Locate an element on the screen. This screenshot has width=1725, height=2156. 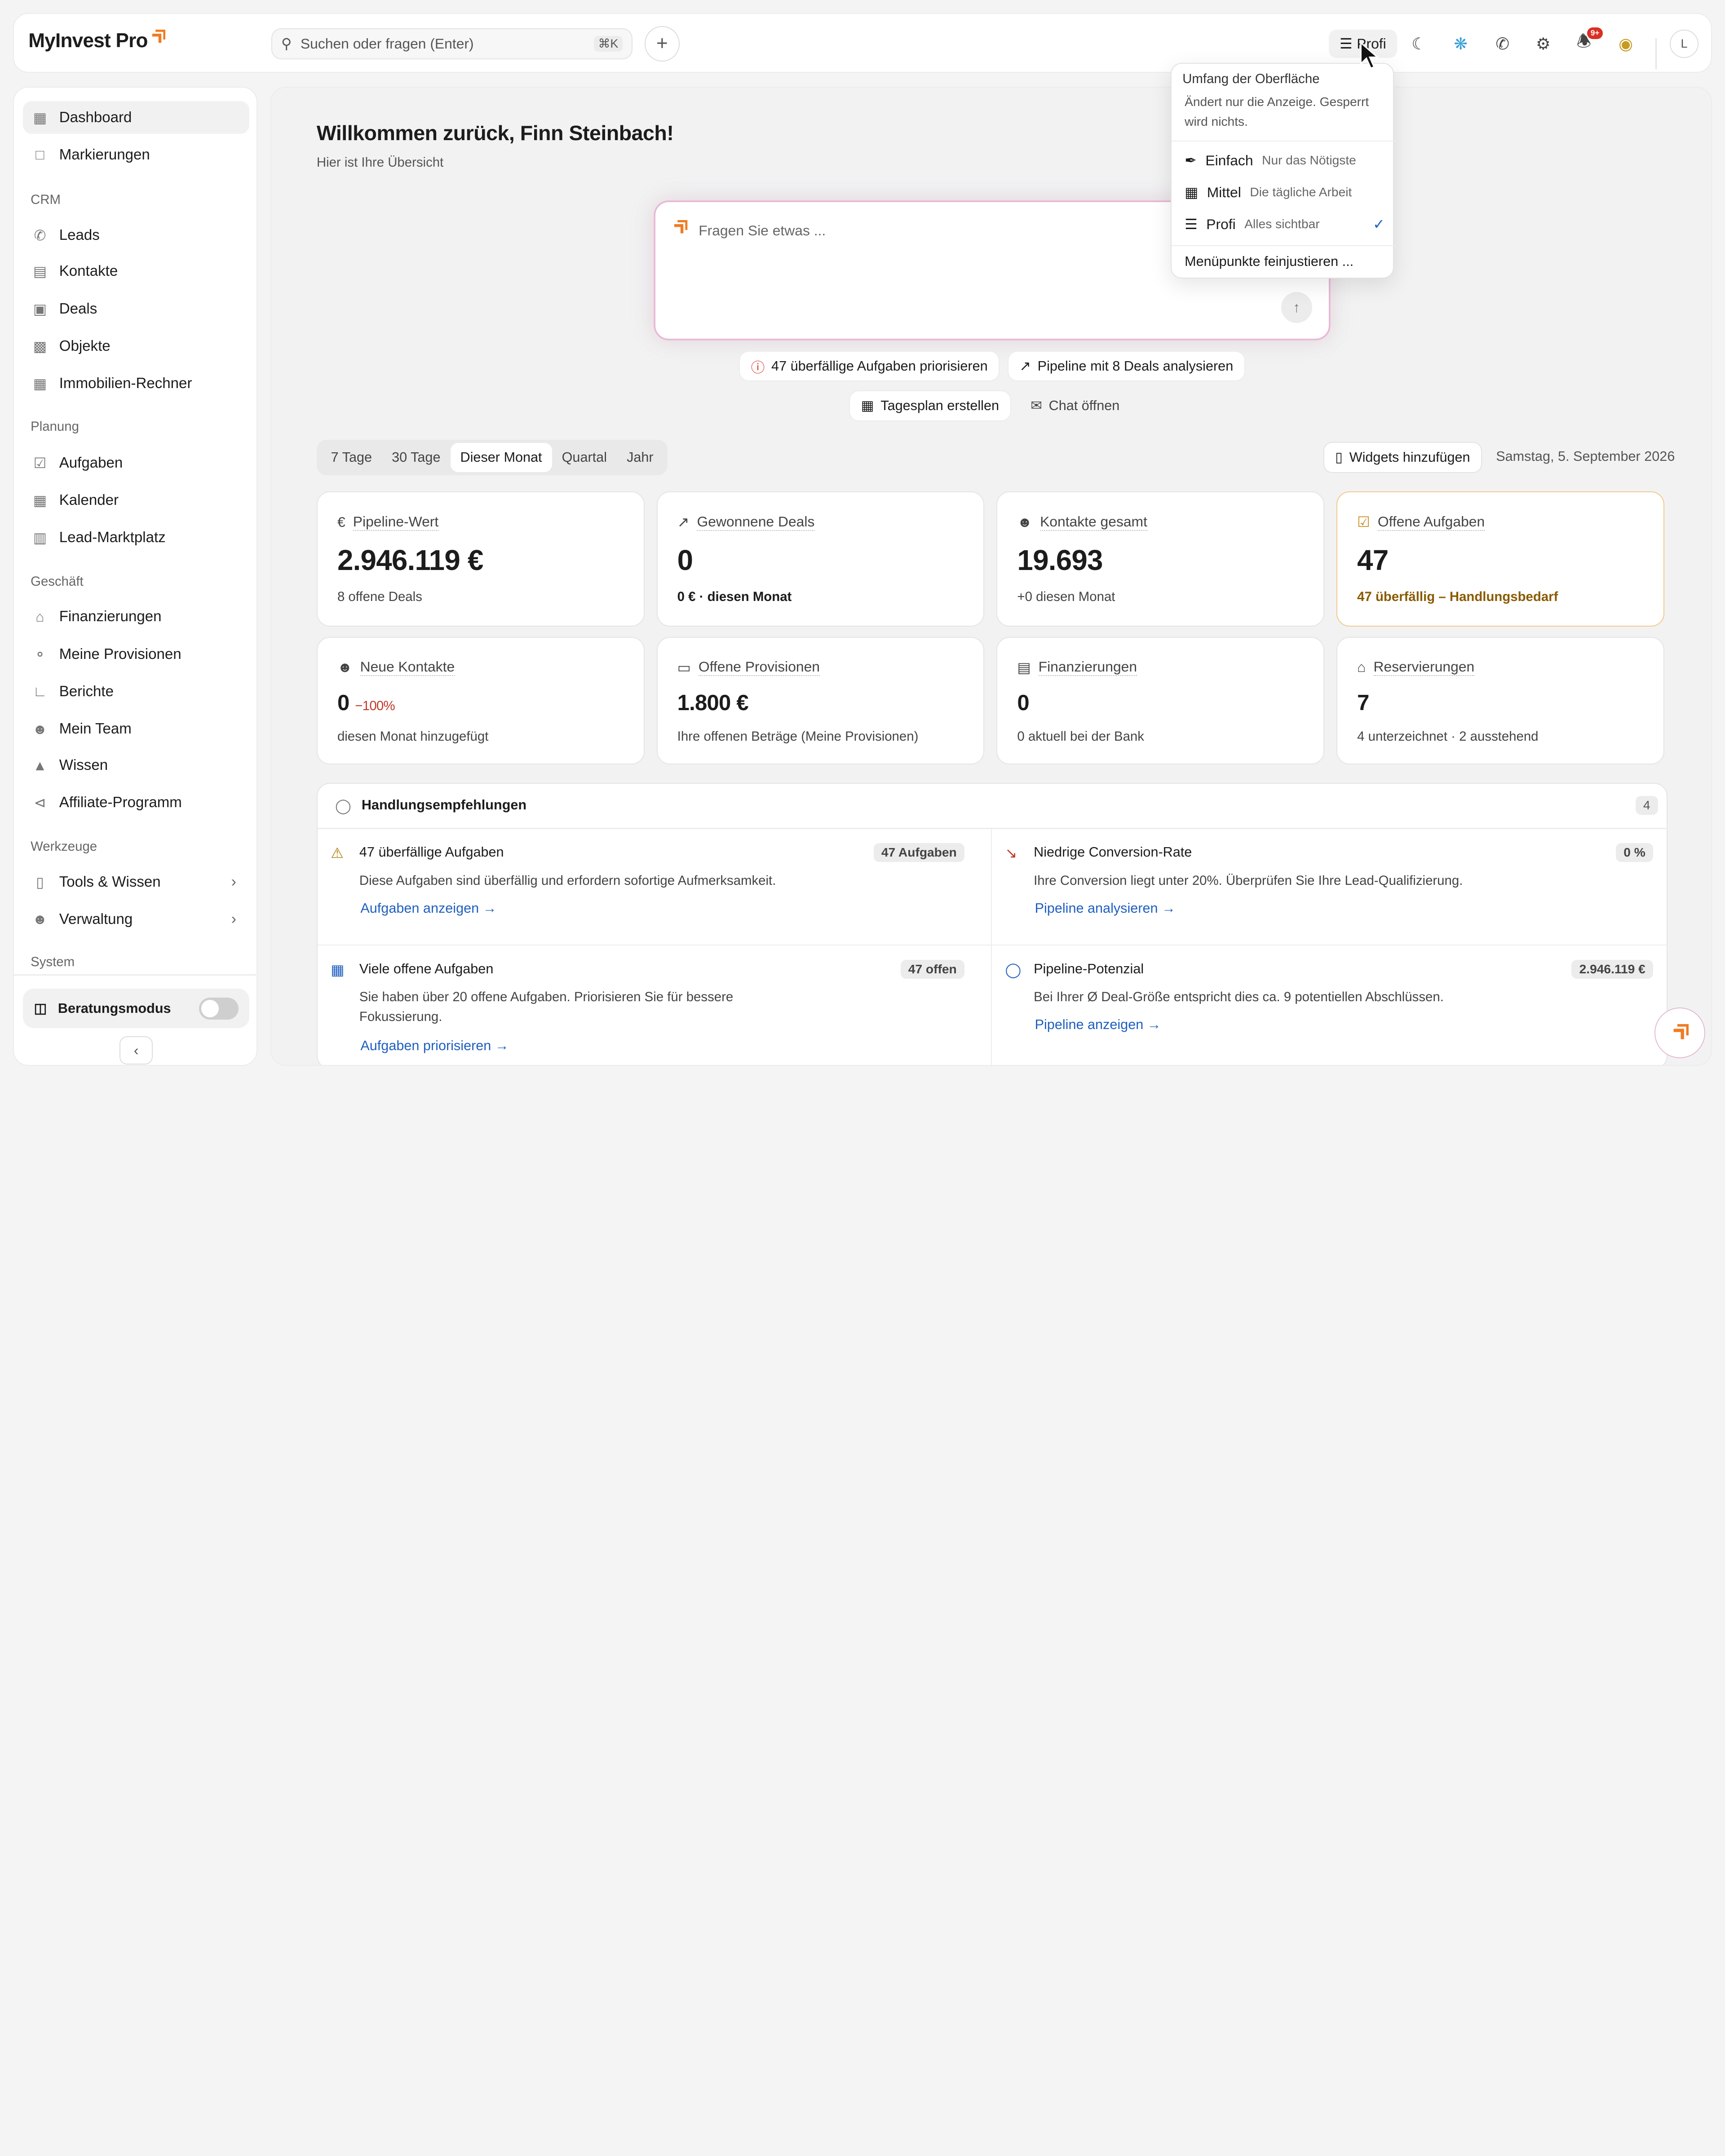
sidebar-item-lead-marktplatz: ▥ Lead-Marktplatz is located at coordinates (136, 537).